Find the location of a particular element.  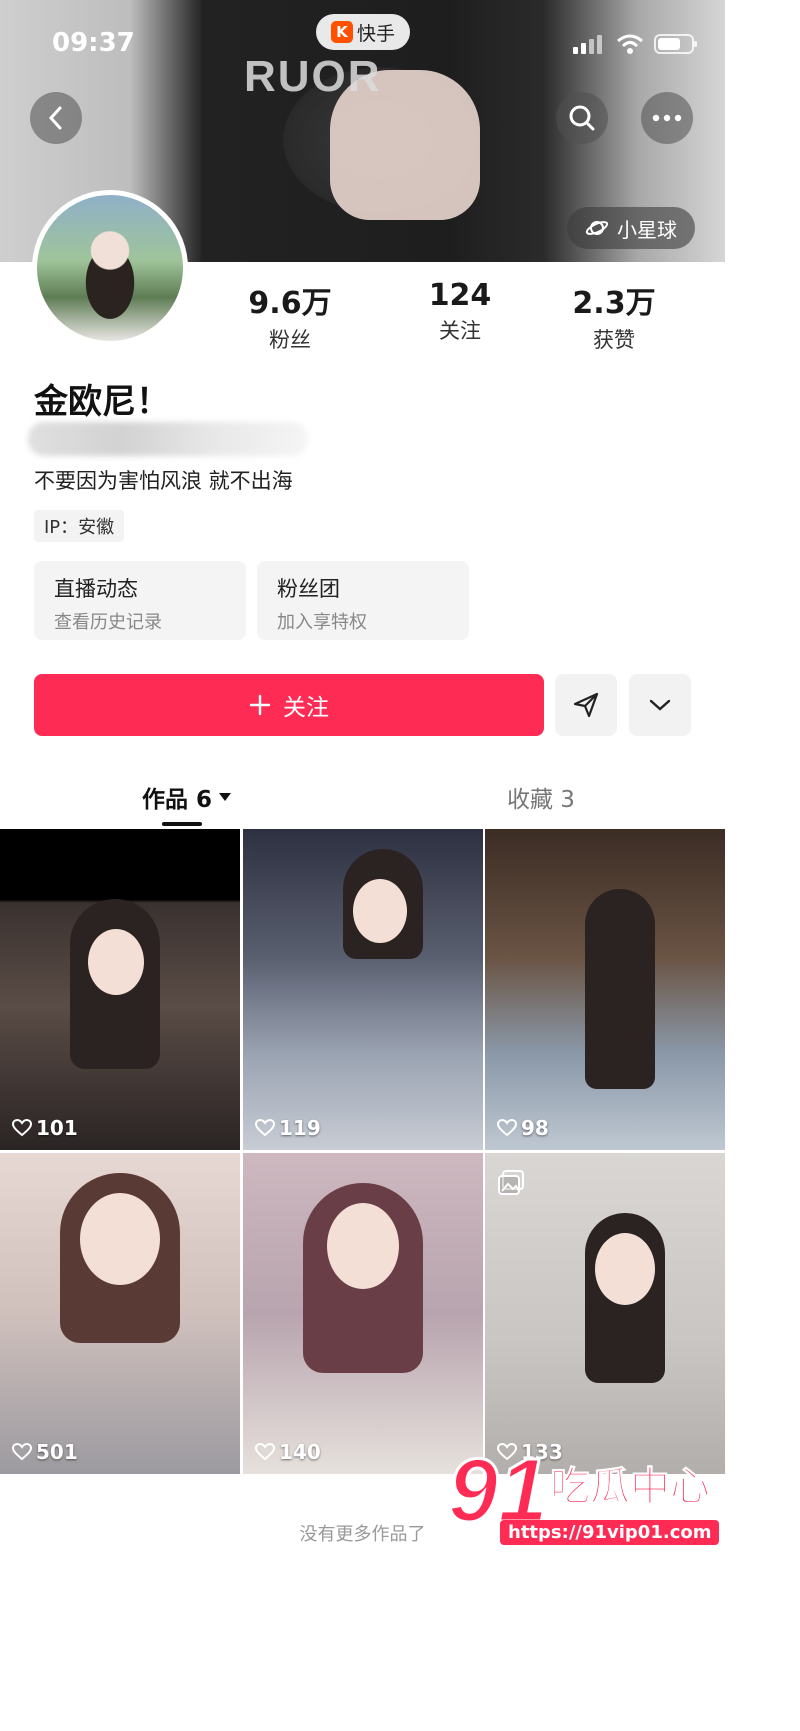

message-button is located at coordinates (586, 705).